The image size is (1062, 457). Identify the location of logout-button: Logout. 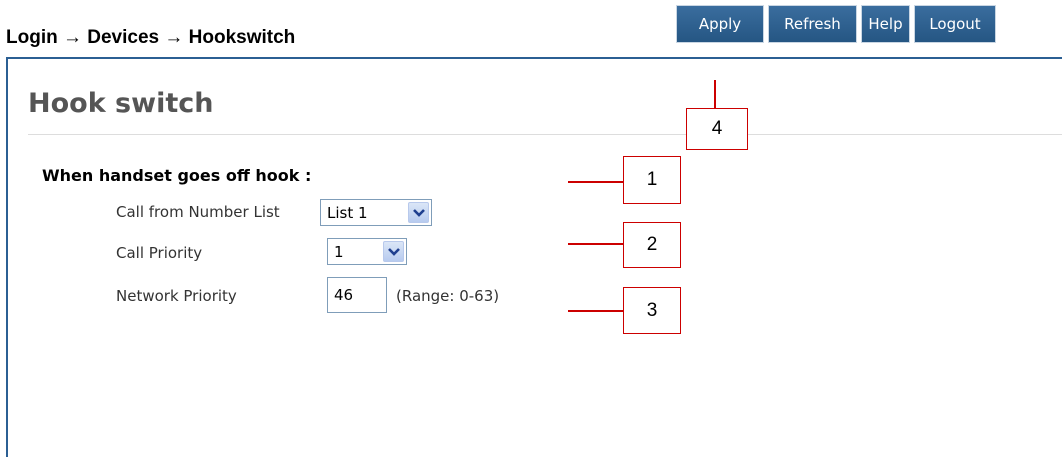
(955, 24).